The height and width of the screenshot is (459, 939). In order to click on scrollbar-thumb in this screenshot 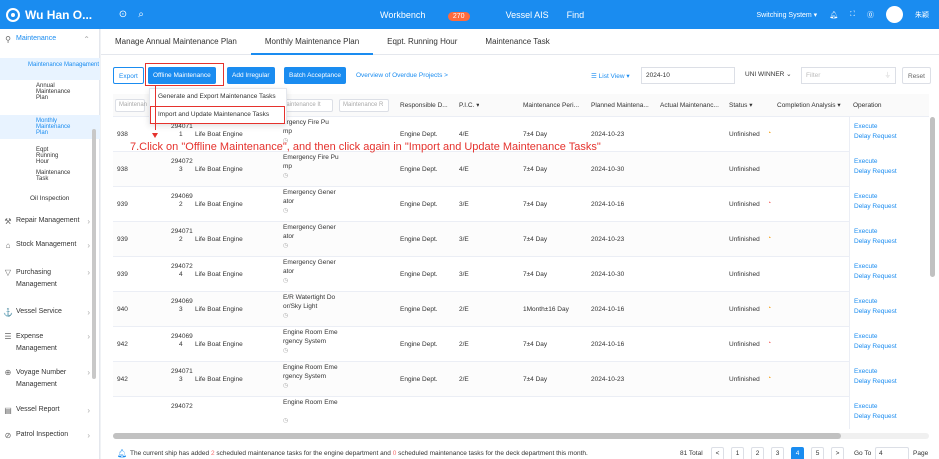, I will do `click(477, 436)`.